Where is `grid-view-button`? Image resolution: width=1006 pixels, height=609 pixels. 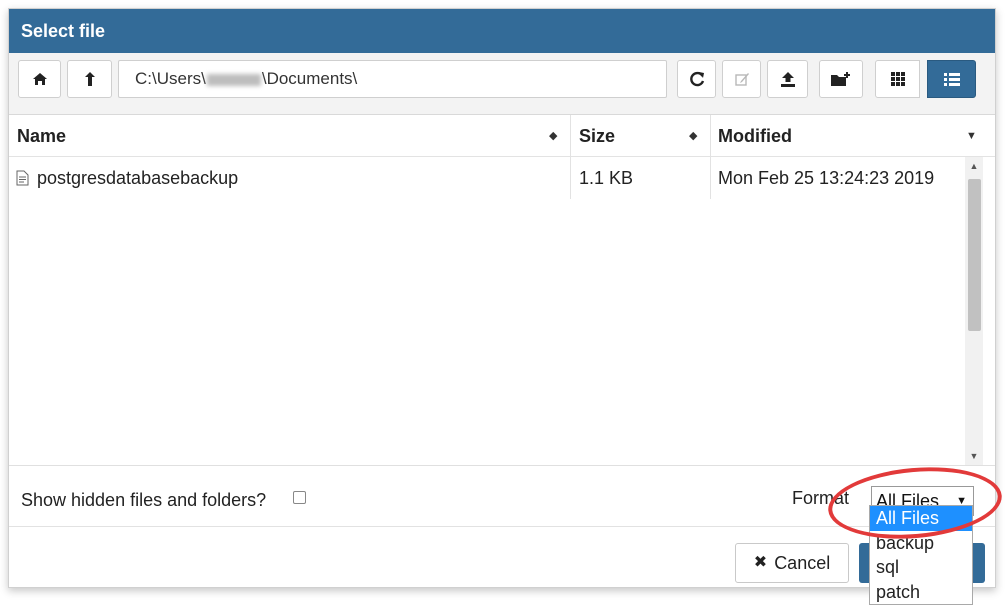 grid-view-button is located at coordinates (897, 79).